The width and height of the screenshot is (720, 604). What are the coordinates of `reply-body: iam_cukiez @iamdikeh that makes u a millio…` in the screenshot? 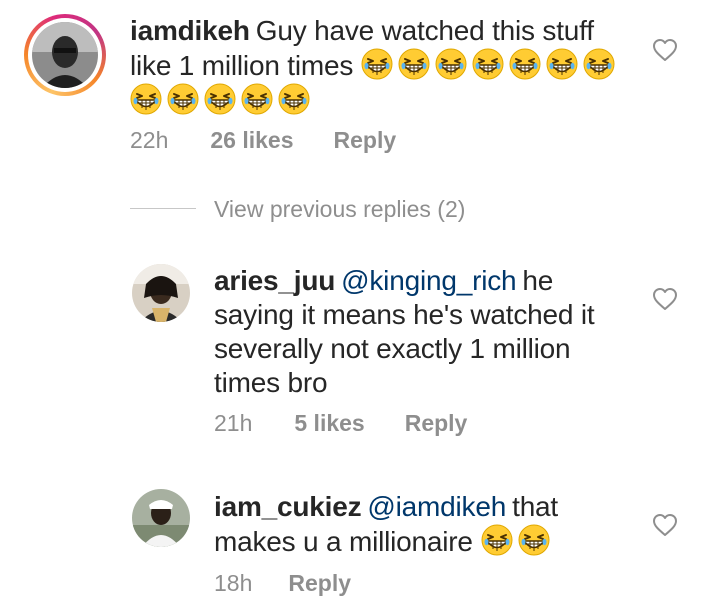 It's located at (424, 524).